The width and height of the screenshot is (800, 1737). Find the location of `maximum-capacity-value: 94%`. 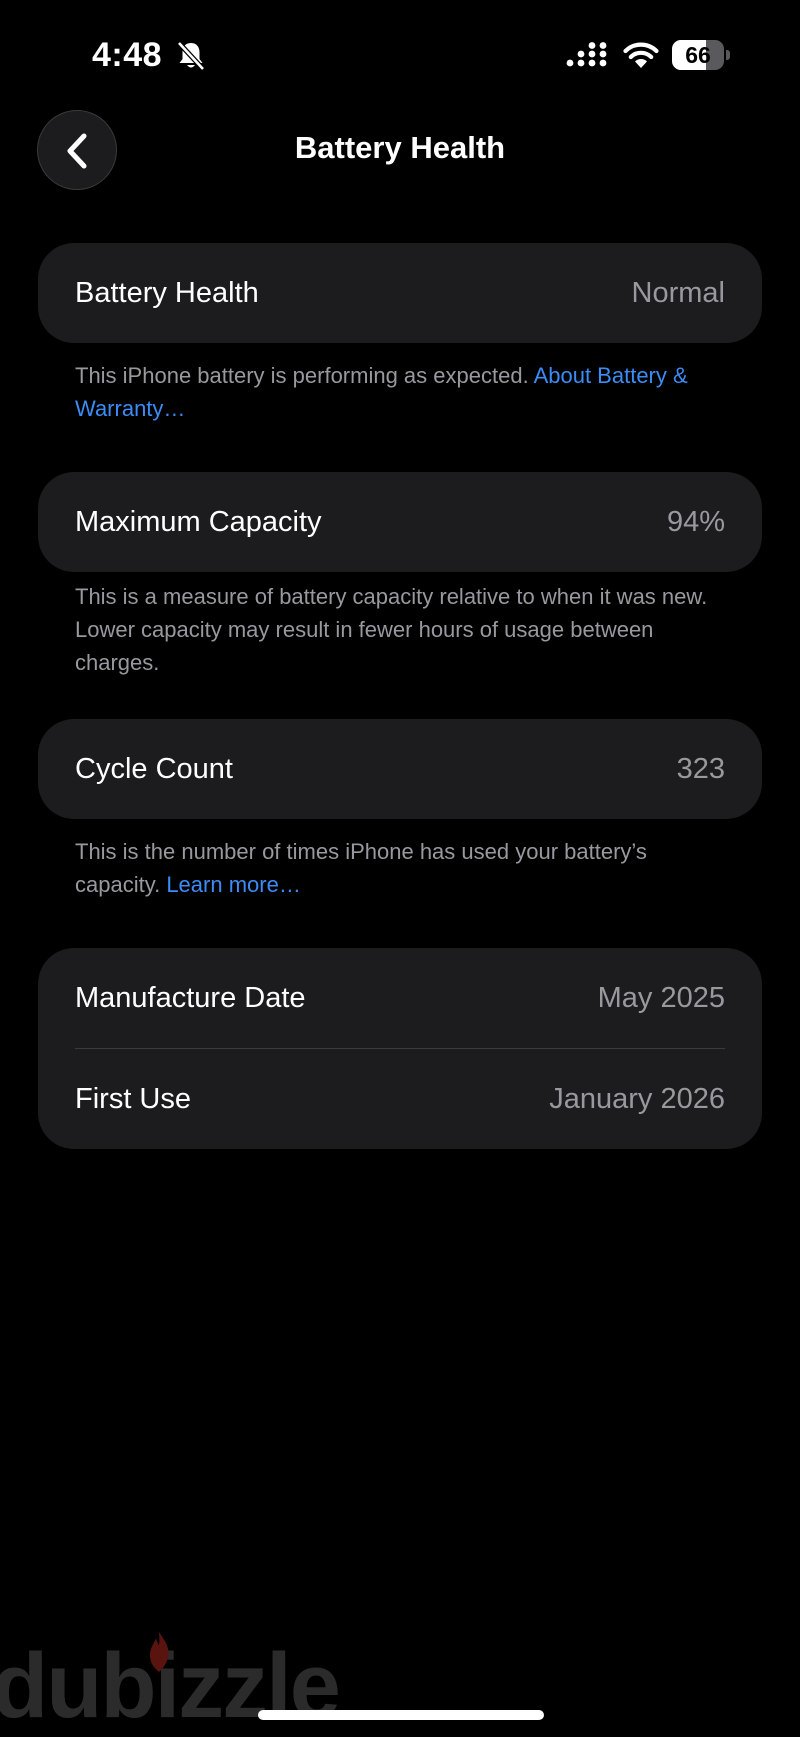

maximum-capacity-value: 94% is located at coordinates (695, 521).